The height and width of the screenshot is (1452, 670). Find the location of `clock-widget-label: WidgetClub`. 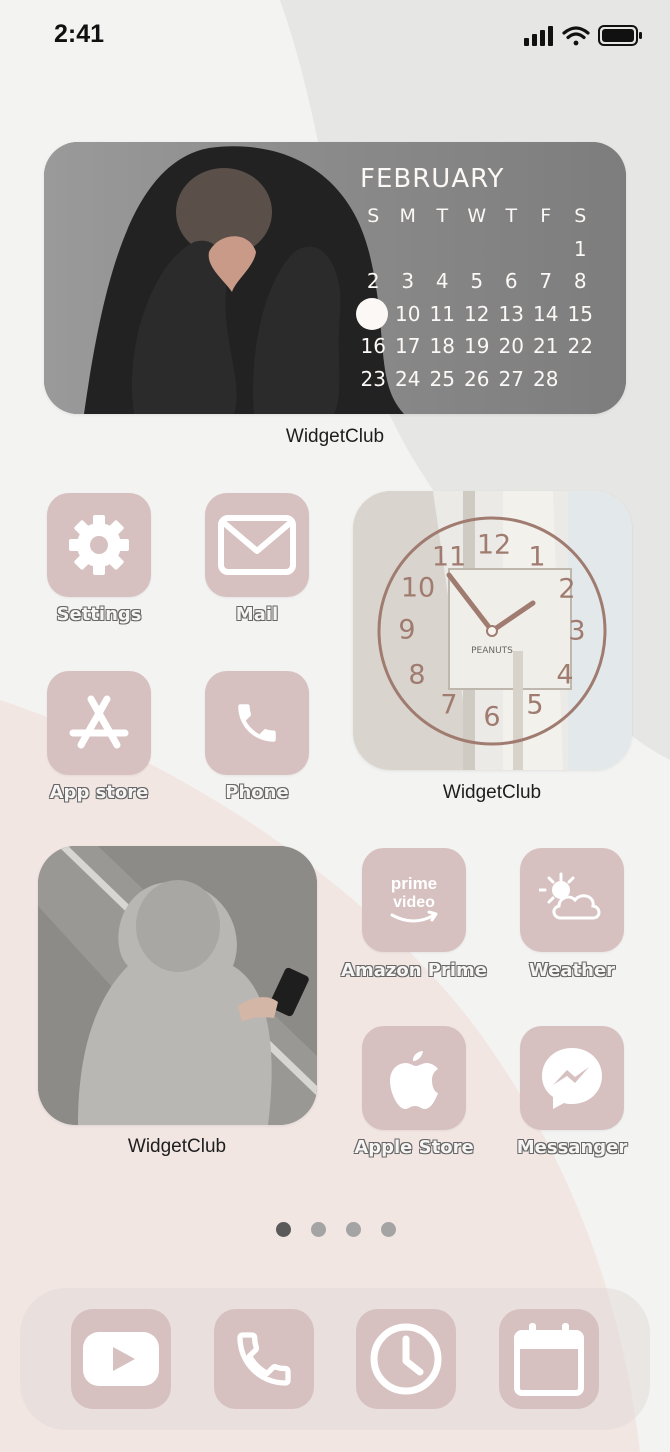

clock-widget-label: WidgetClub is located at coordinates (492, 793).